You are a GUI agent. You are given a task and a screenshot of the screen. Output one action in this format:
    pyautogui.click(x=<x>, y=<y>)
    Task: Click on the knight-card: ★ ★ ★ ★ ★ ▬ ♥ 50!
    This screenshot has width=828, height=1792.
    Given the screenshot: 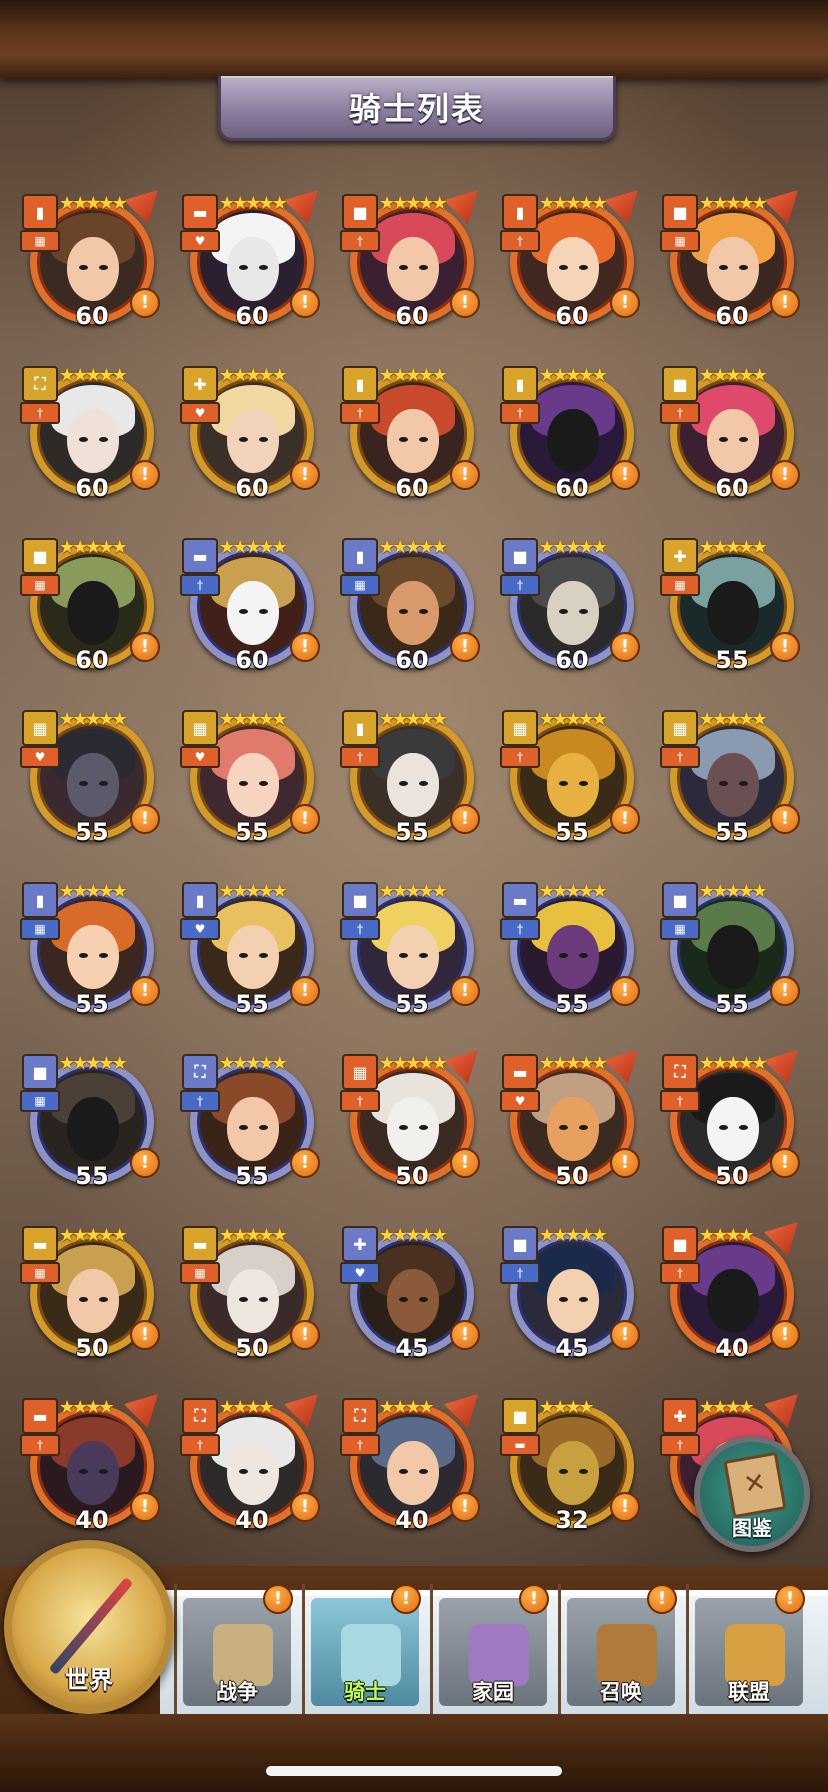 What is the action you would take?
    pyautogui.click(x=571, y=1125)
    